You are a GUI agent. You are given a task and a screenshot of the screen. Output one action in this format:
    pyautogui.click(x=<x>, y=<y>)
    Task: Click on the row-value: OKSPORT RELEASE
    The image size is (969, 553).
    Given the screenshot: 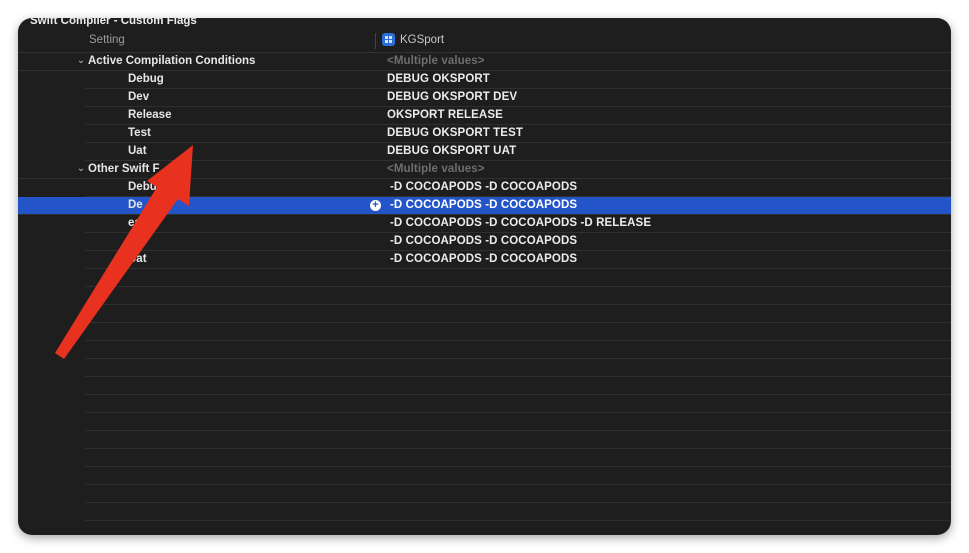 What is the action you would take?
    pyautogui.click(x=445, y=115)
    